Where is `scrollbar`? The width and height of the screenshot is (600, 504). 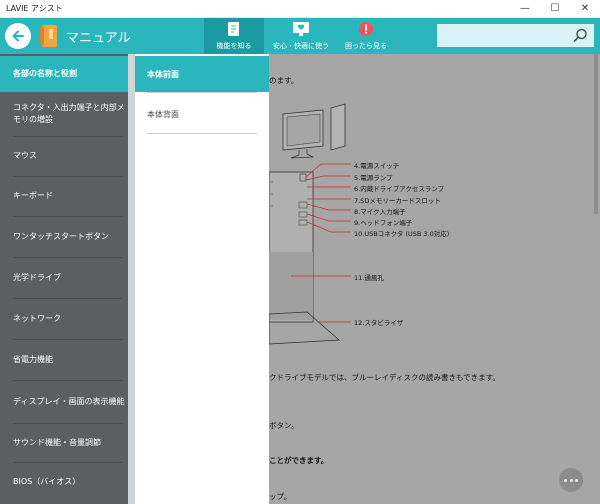 scrollbar is located at coordinates (596, 134).